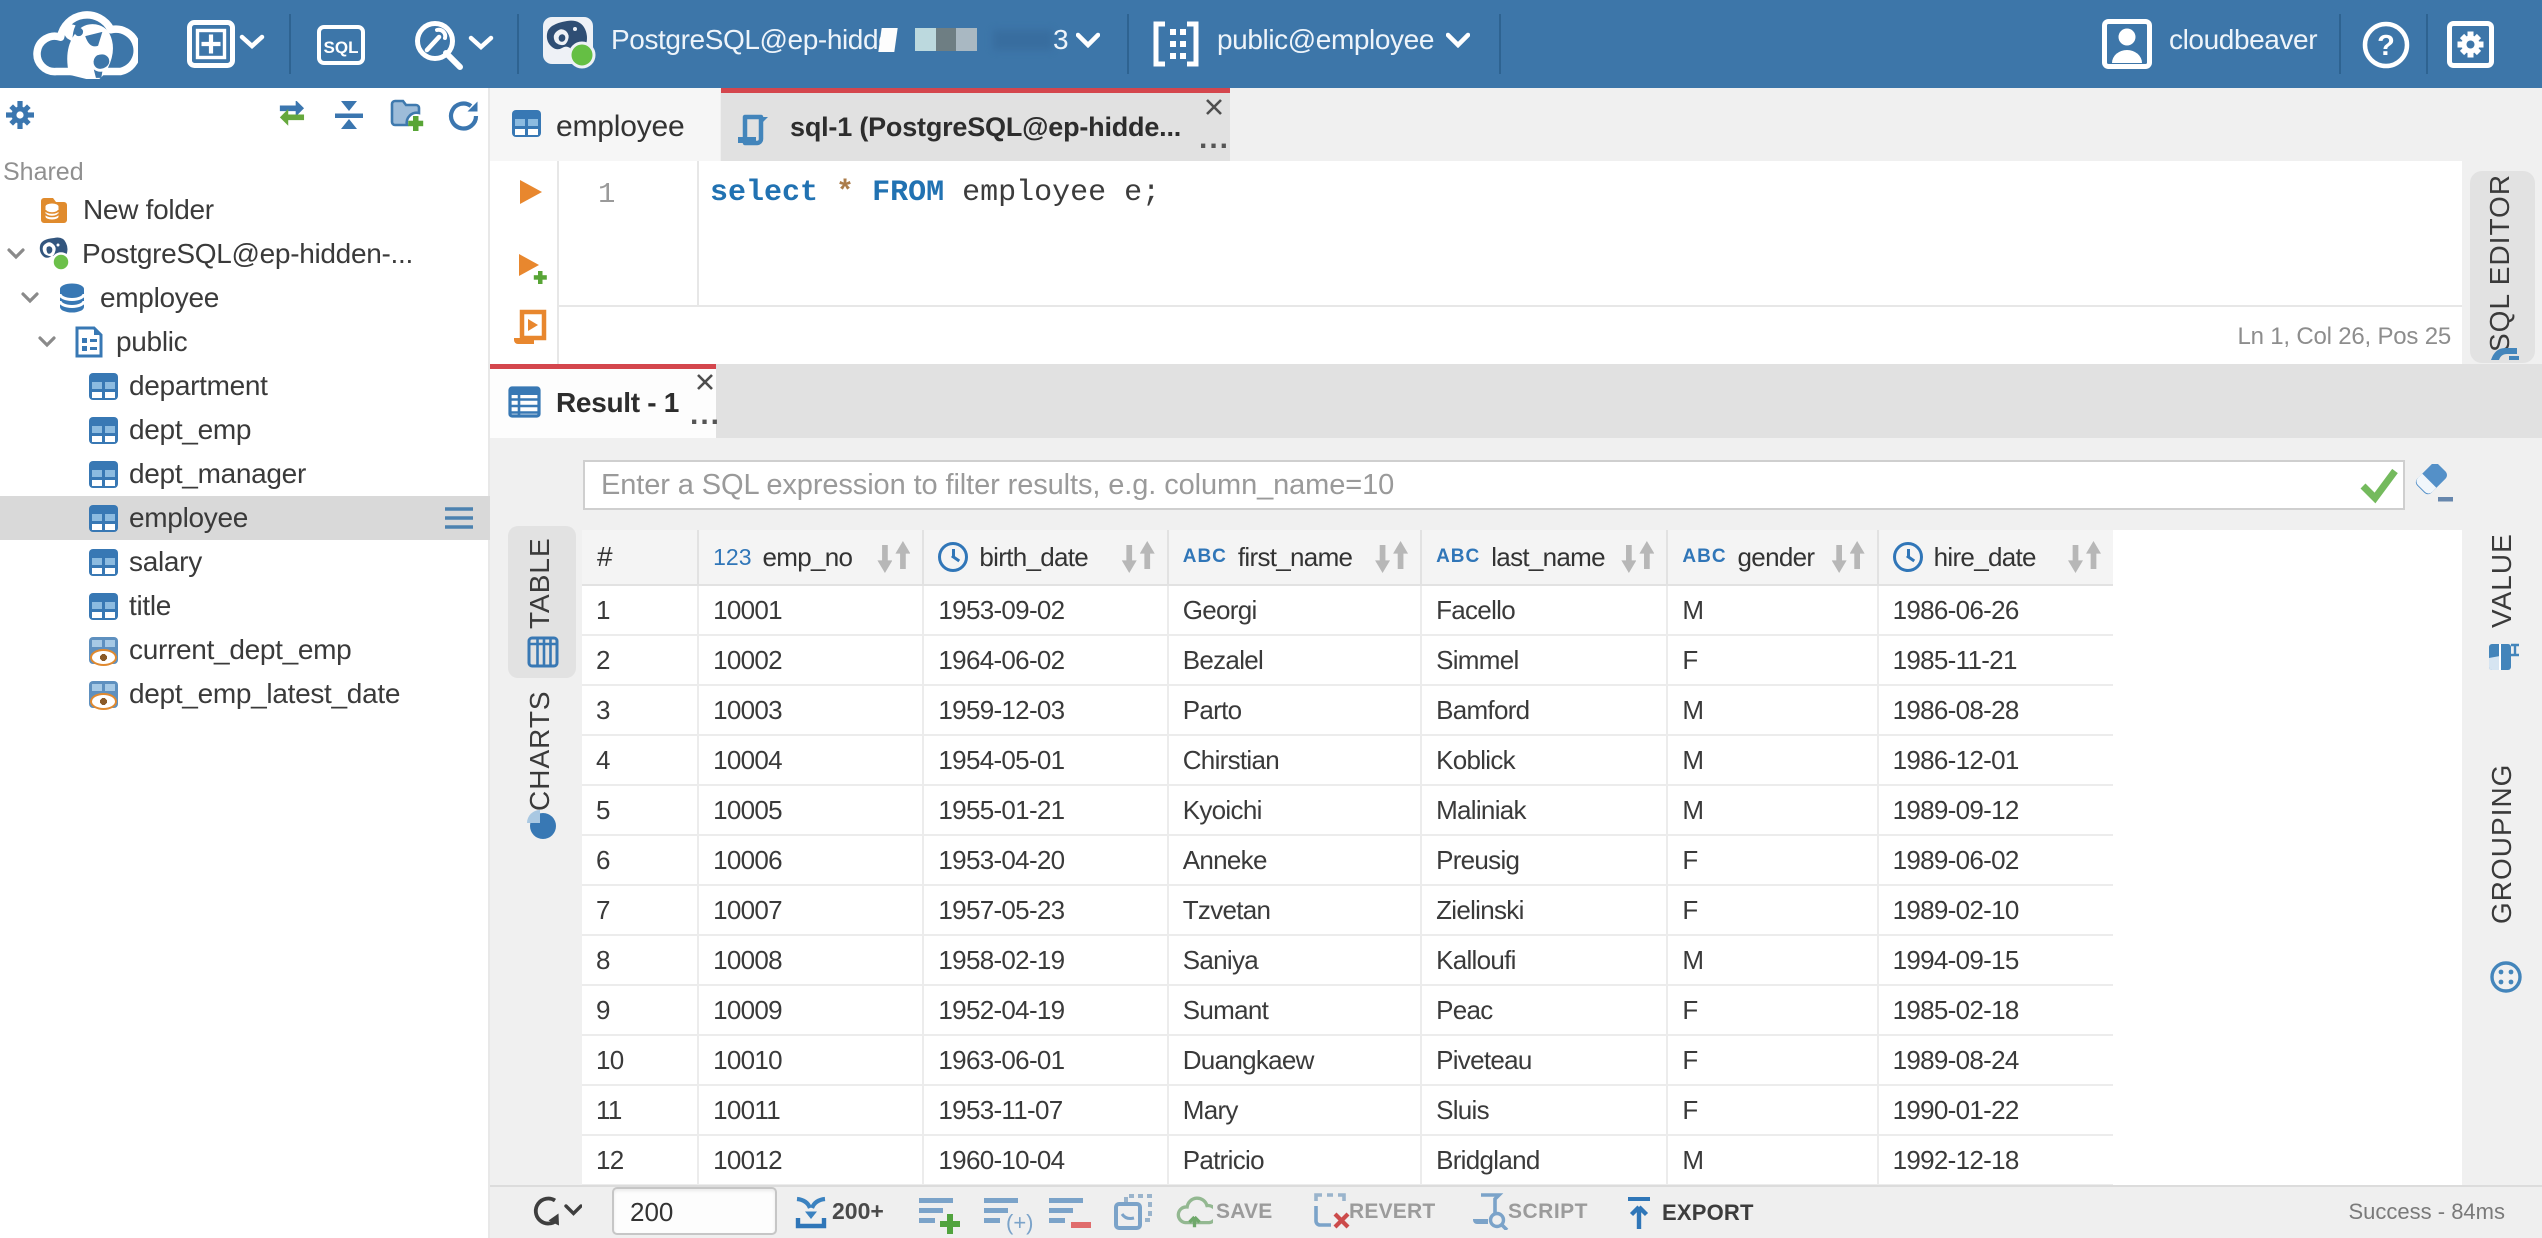 The width and height of the screenshot is (2542, 1238). Describe the element at coordinates (341, 47) in the screenshot. I see `svg-text: SQL` at that location.